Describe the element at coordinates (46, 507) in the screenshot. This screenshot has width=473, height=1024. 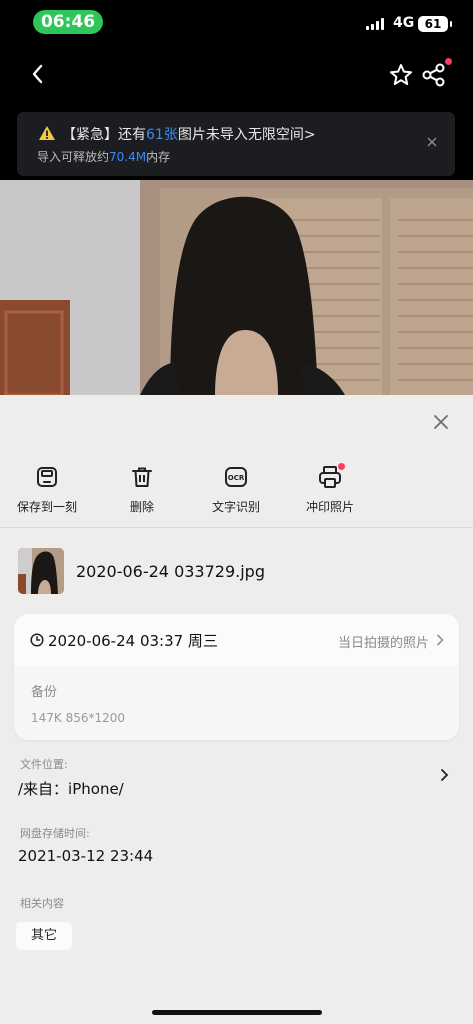
I see `action-label: 保存到一刻` at that location.